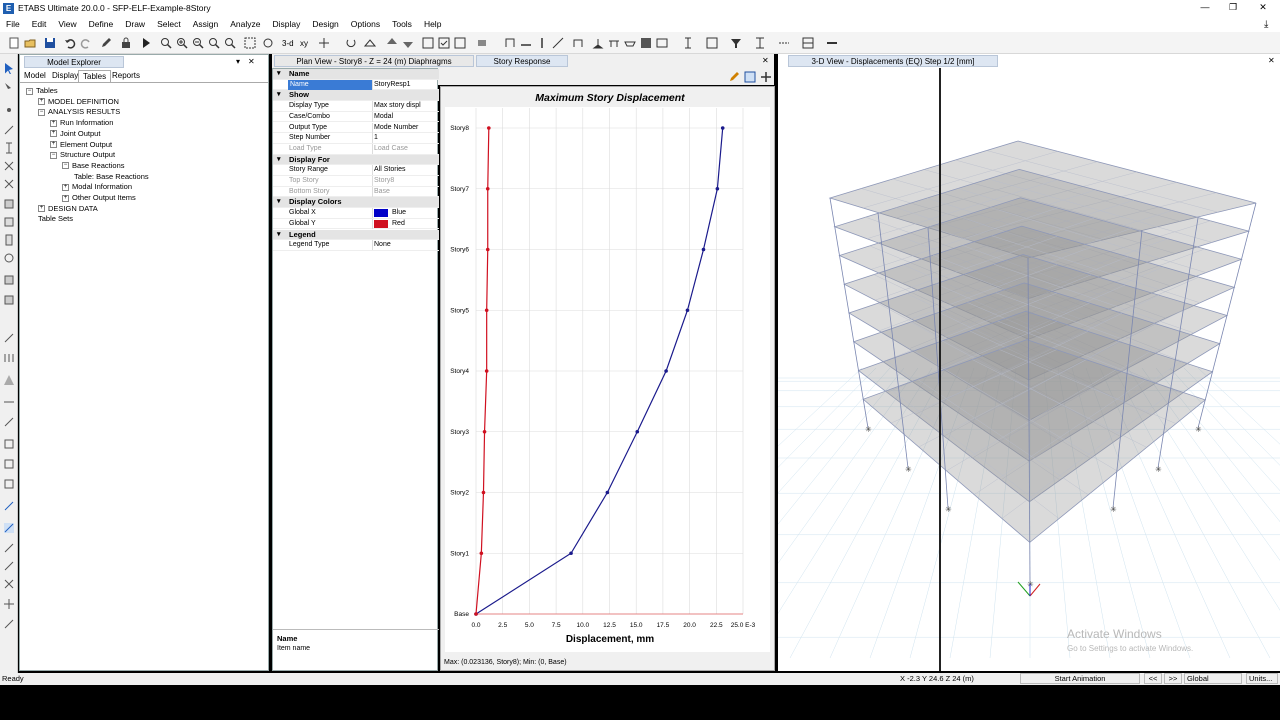 The height and width of the screenshot is (720, 1280). What do you see at coordinates (351, 43) in the screenshot?
I see `rotate-icon` at bounding box center [351, 43].